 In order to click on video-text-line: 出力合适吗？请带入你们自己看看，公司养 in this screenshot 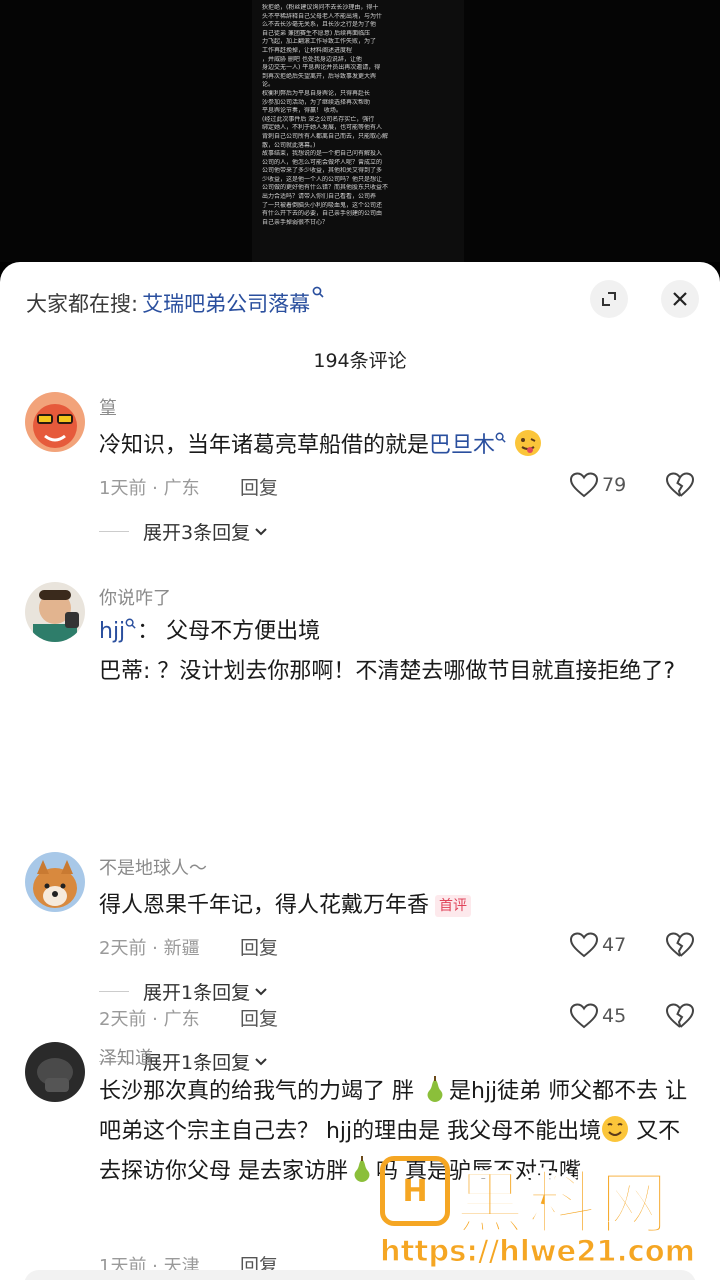, I will do `click(319, 197)`.